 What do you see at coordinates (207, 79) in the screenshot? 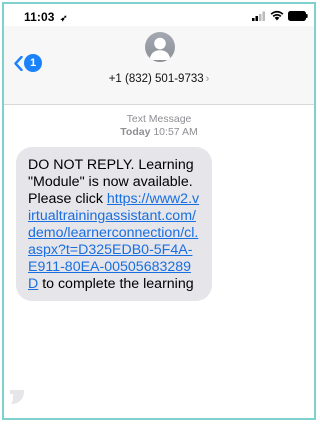
I see `chevron-right-icon: ›` at bounding box center [207, 79].